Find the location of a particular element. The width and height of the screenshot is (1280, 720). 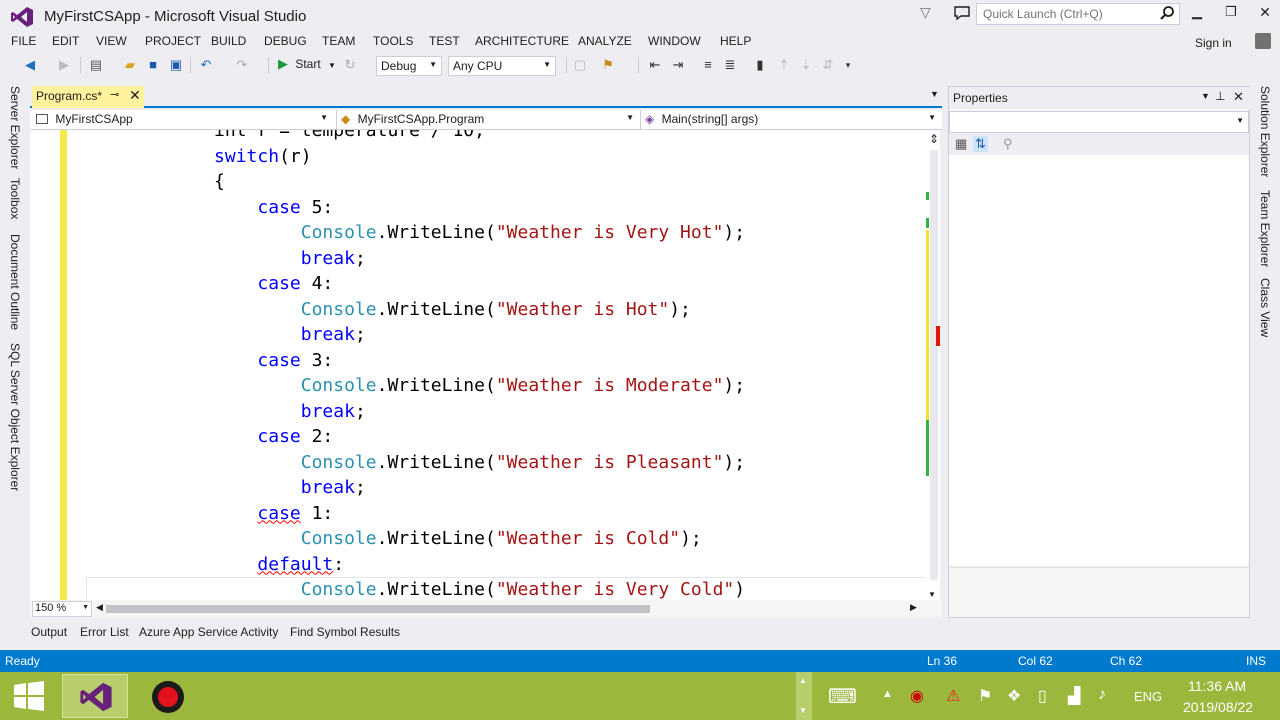

property-pages-icon: ⚲ is located at coordinates (1008, 144).